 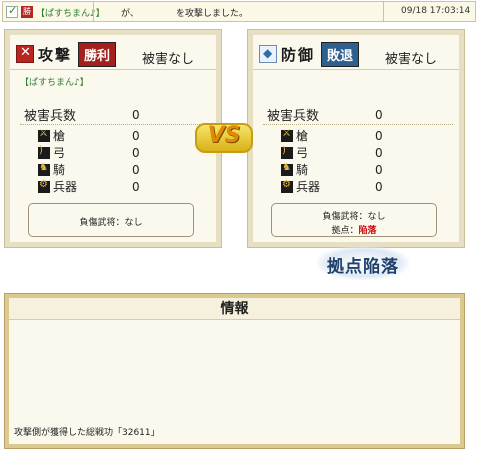 I want to click on victory-seal-icon: 勝, so click(x=27, y=12).